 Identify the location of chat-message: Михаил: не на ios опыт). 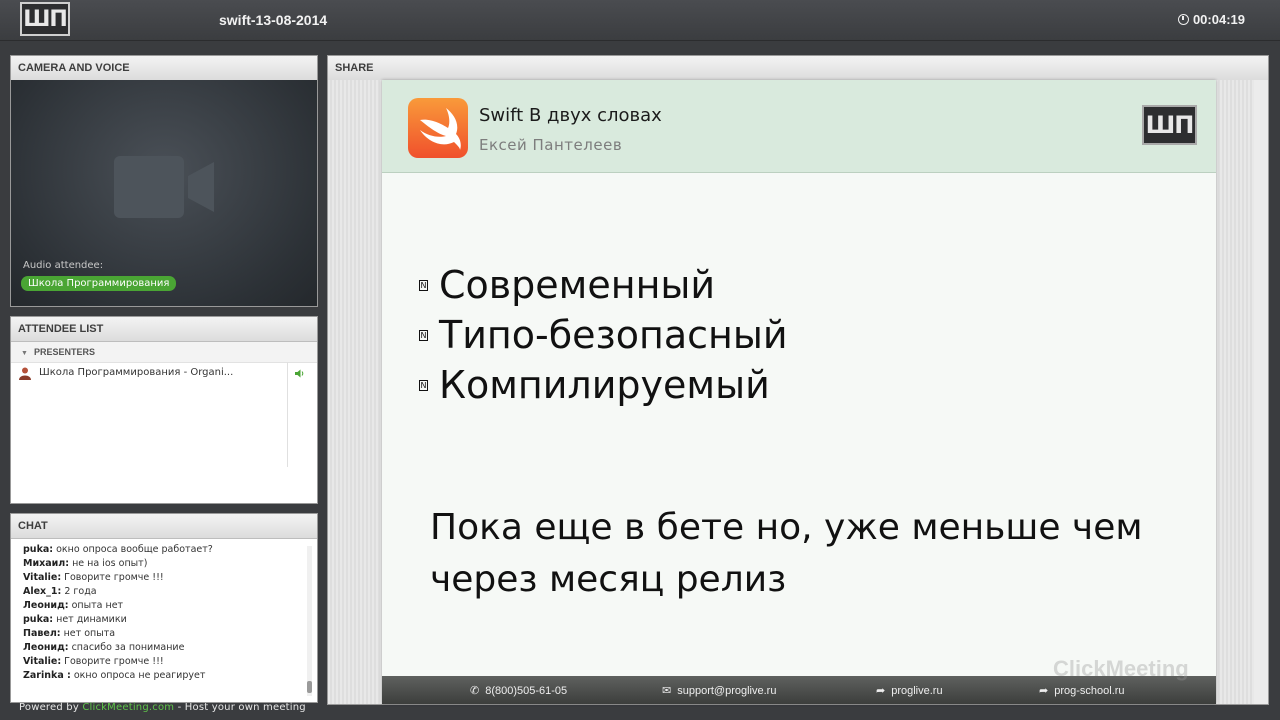
(85, 563).